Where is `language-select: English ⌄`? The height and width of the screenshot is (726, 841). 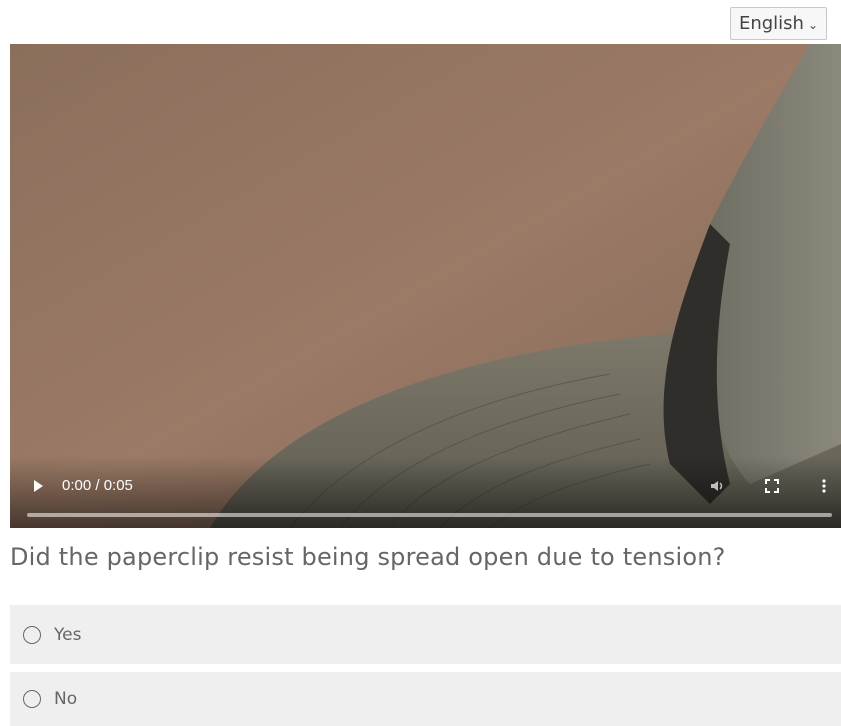
language-select: English ⌄ is located at coordinates (778, 23).